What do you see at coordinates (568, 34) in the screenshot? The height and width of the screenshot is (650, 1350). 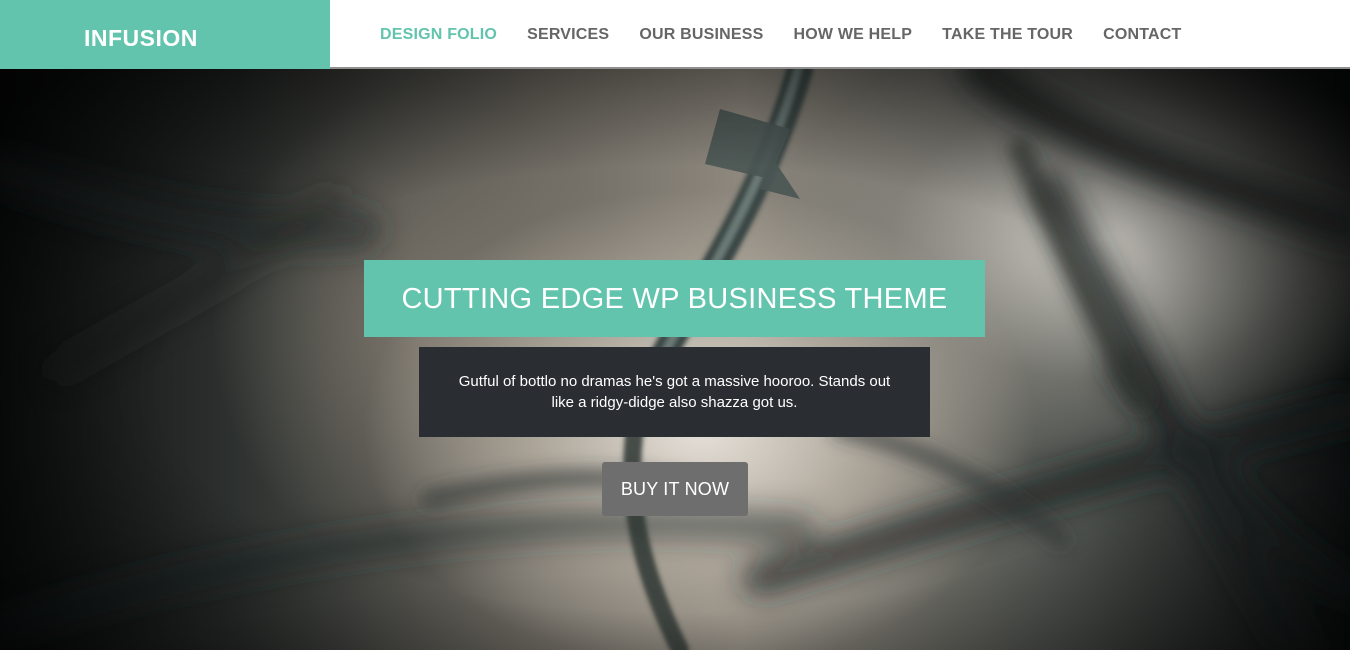 I see `nav-item-services: SERVICES` at bounding box center [568, 34].